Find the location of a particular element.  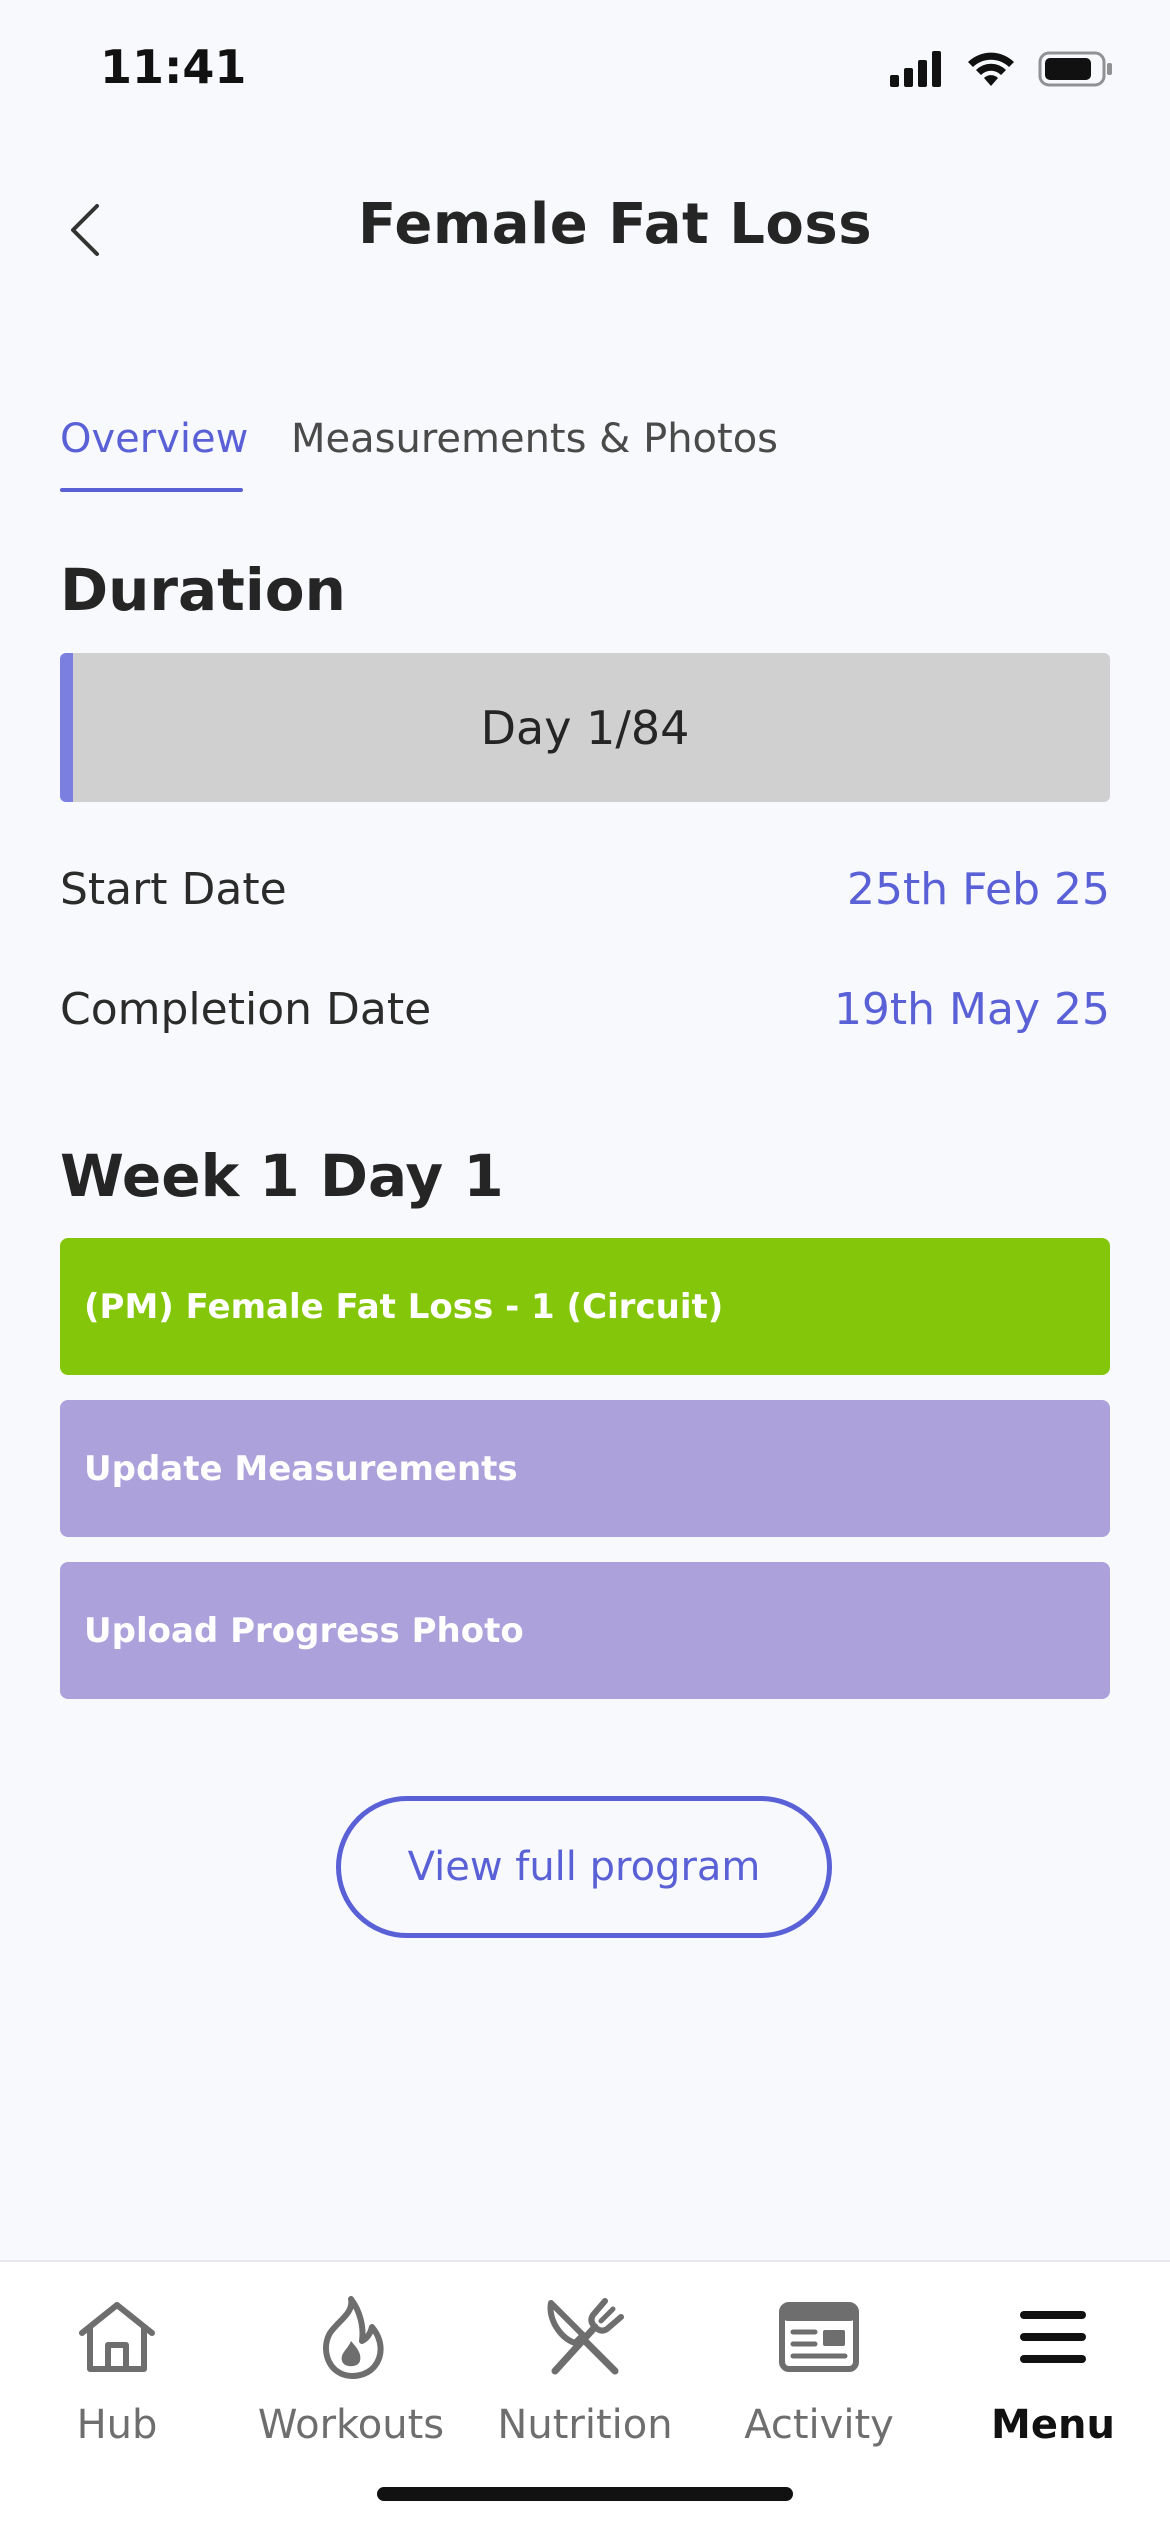

nav-label-hub: Hub is located at coordinates (117, 2425).